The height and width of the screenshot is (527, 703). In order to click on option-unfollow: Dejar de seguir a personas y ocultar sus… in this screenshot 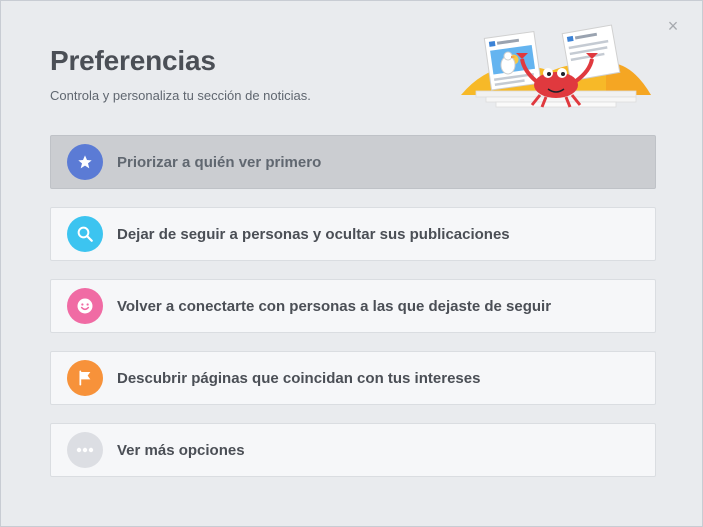, I will do `click(353, 234)`.